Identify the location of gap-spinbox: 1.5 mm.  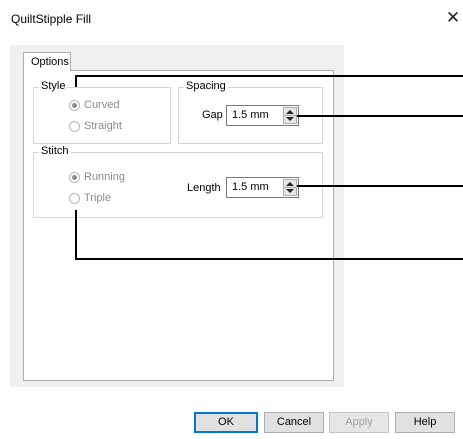
(262, 115).